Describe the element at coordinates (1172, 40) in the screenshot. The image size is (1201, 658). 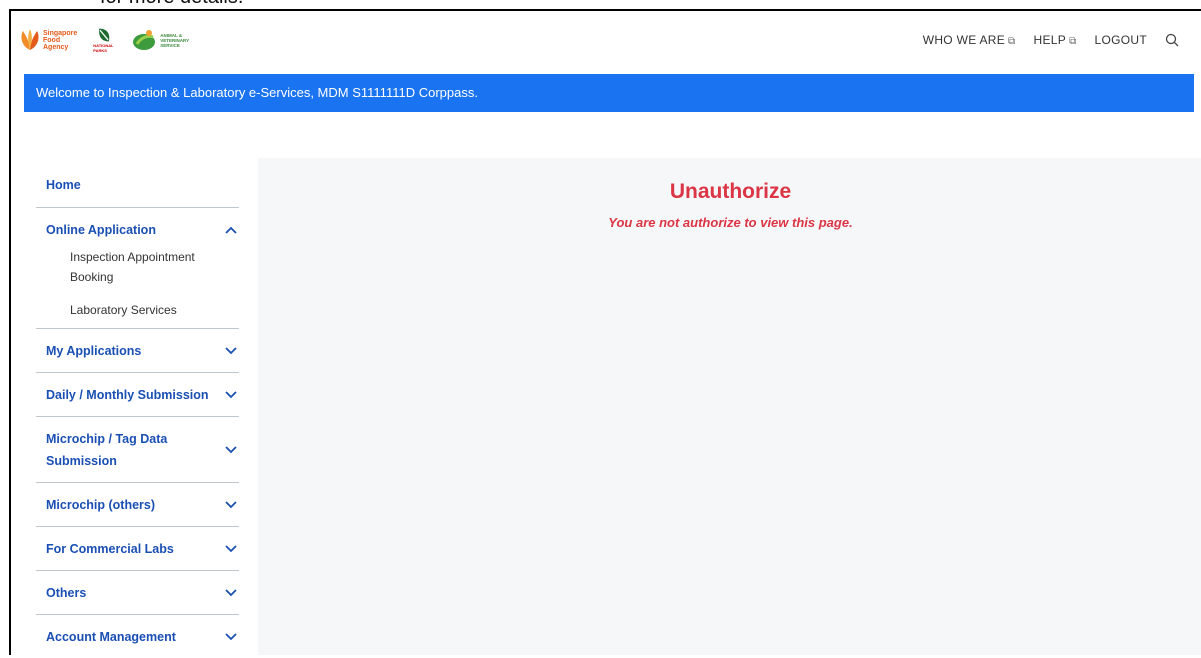
I see `search-icon` at that location.